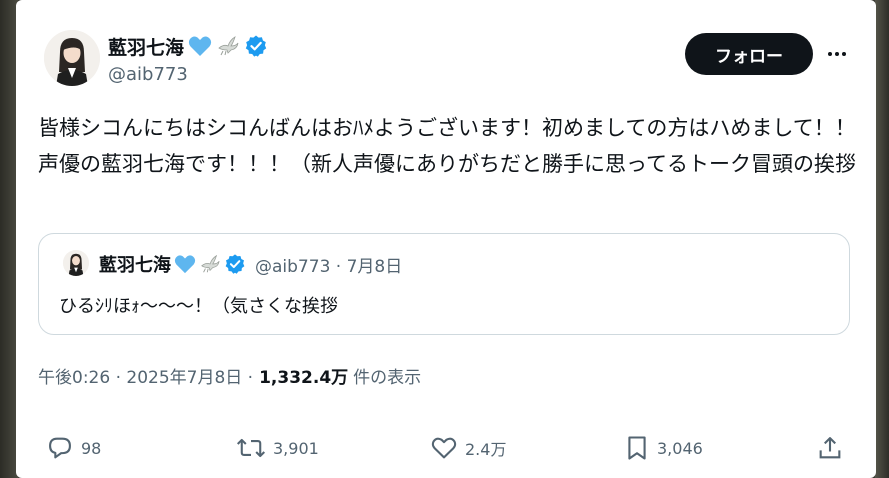 This screenshot has width=889, height=478. I want to click on quoted-avatar, so click(76, 263).